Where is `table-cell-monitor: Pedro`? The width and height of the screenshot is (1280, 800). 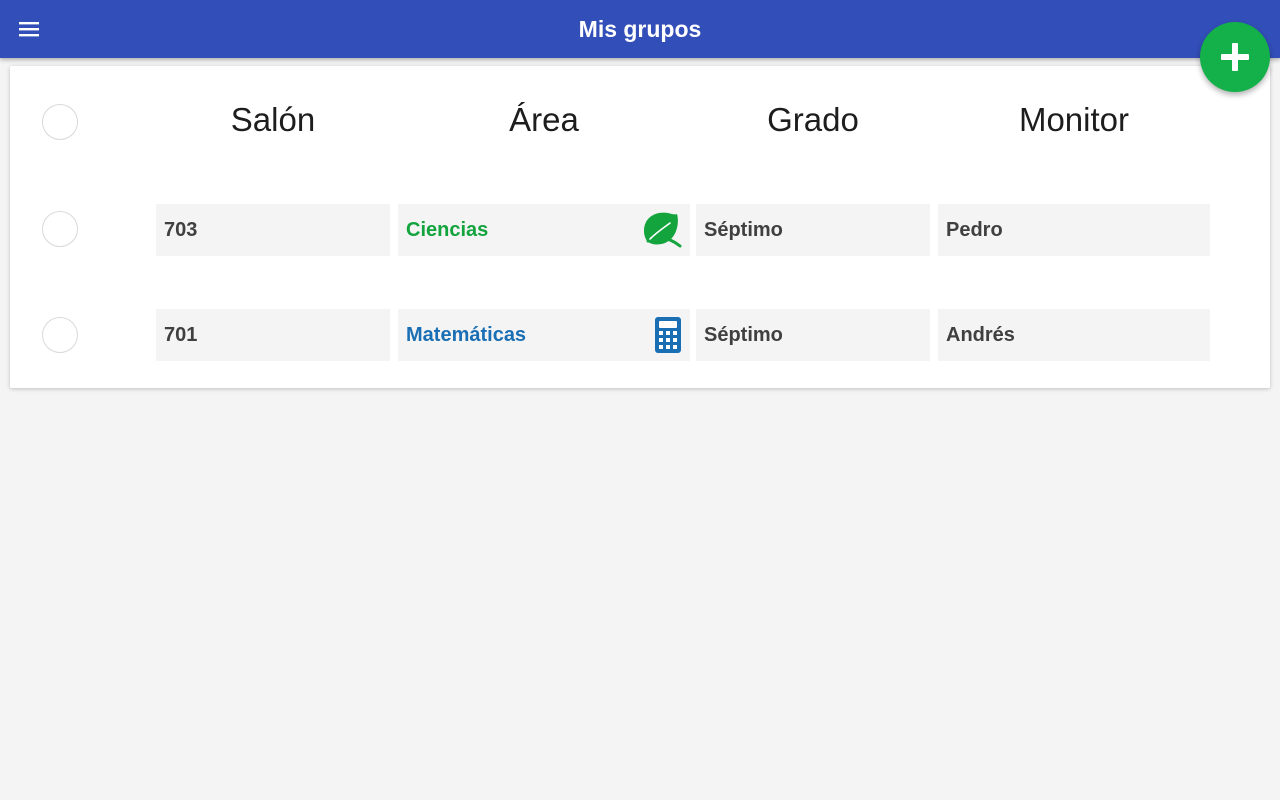
table-cell-monitor: Pedro is located at coordinates (1074, 230).